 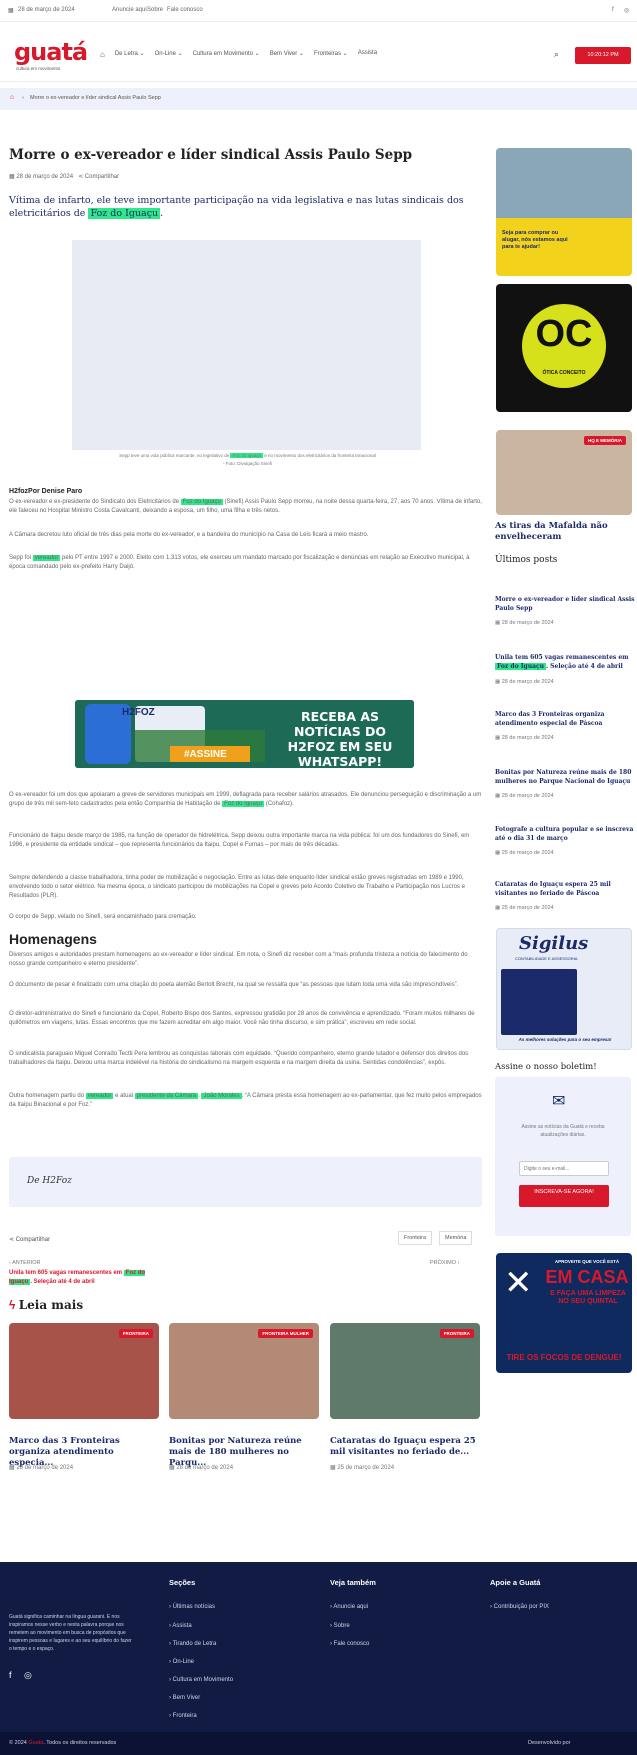 What do you see at coordinates (564, 1168) in the screenshot?
I see `newsletter-email-input` at bounding box center [564, 1168].